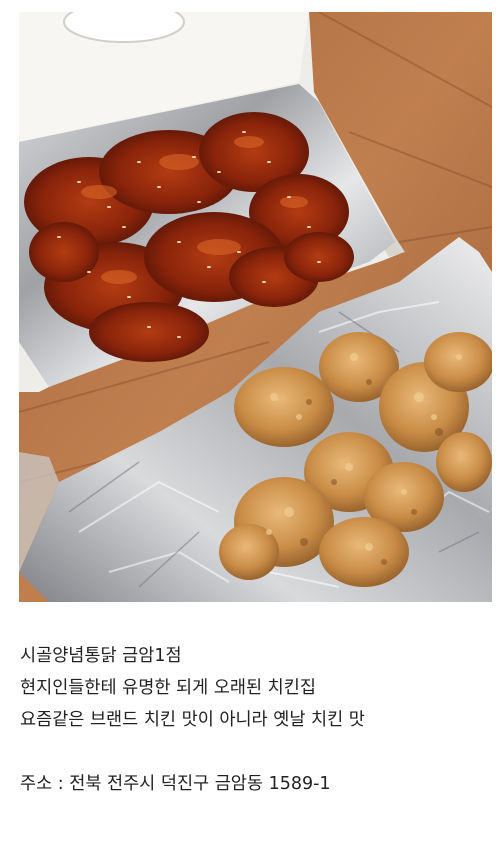 Image resolution: width=499 pixels, height=847 pixels. Describe the element at coordinates (175, 784) in the screenshot. I see `address-line: 주소 : 전북 전주시 덕진구 금암동 1589-1` at that location.